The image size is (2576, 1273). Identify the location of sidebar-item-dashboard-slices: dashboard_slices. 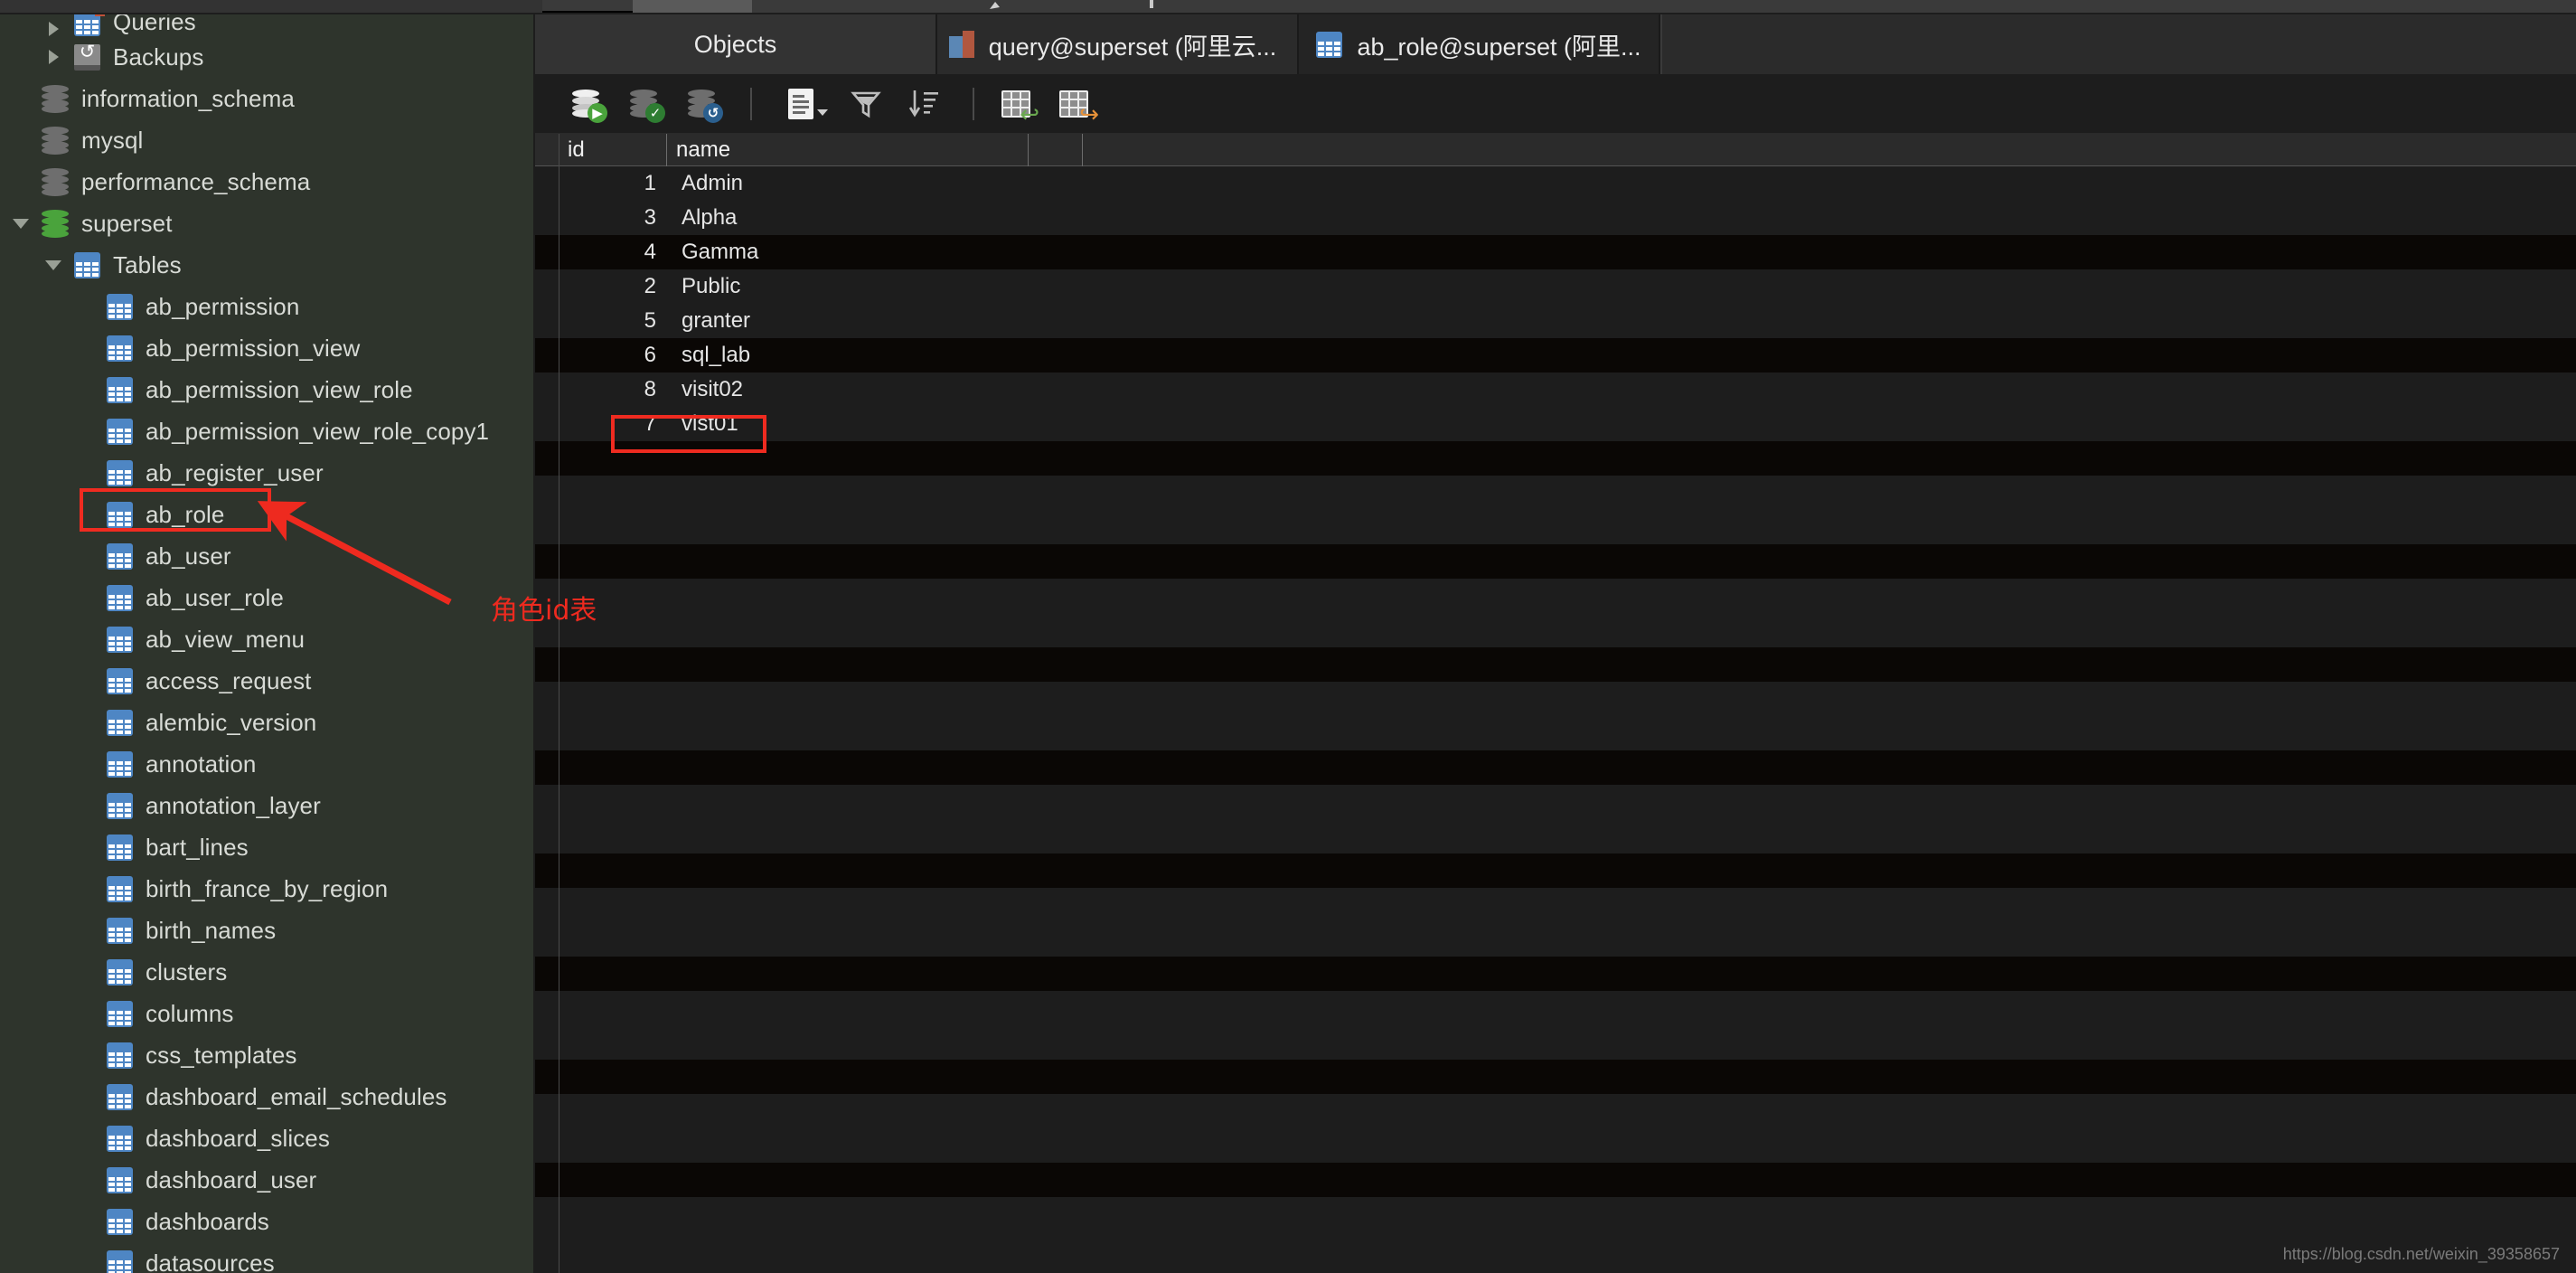
(266, 1138).